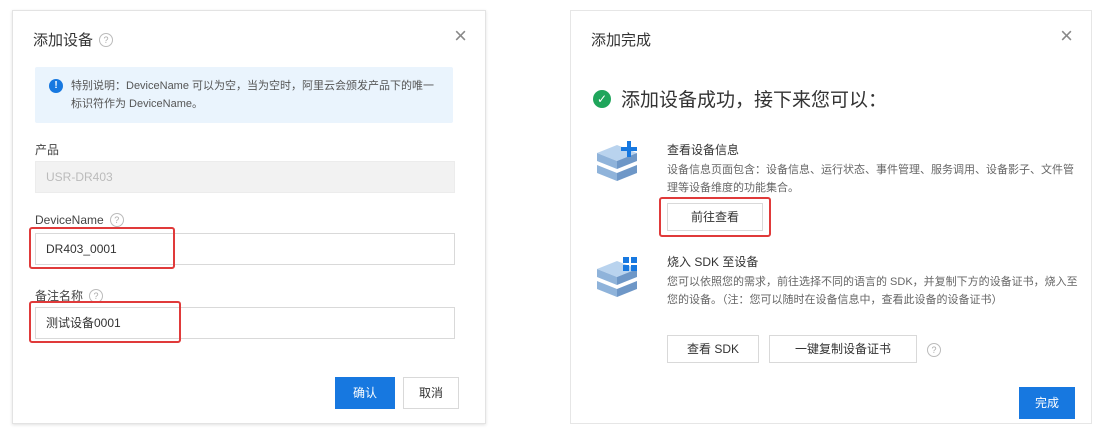 The width and height of the screenshot is (1102, 428). What do you see at coordinates (63, 40) in the screenshot?
I see `add-device-title-text: 添加设备` at bounding box center [63, 40].